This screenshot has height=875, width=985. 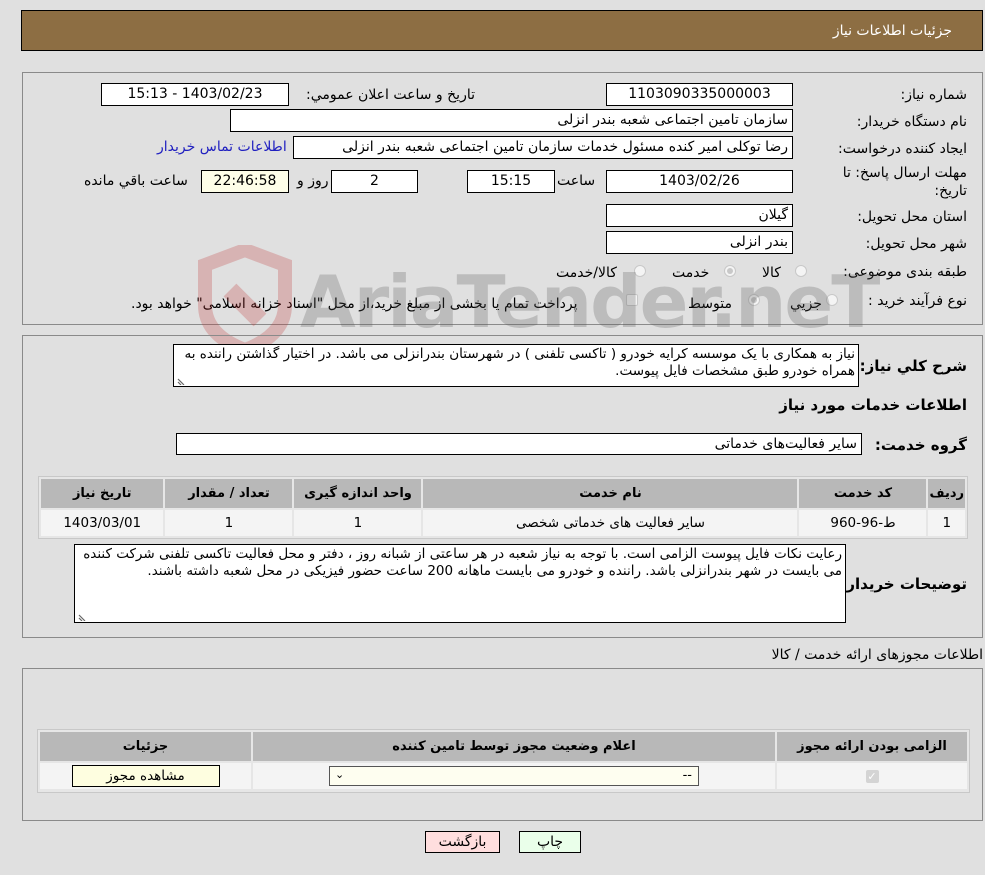 I want to click on city-label: شهر محل تحویل:, so click(x=916, y=244).